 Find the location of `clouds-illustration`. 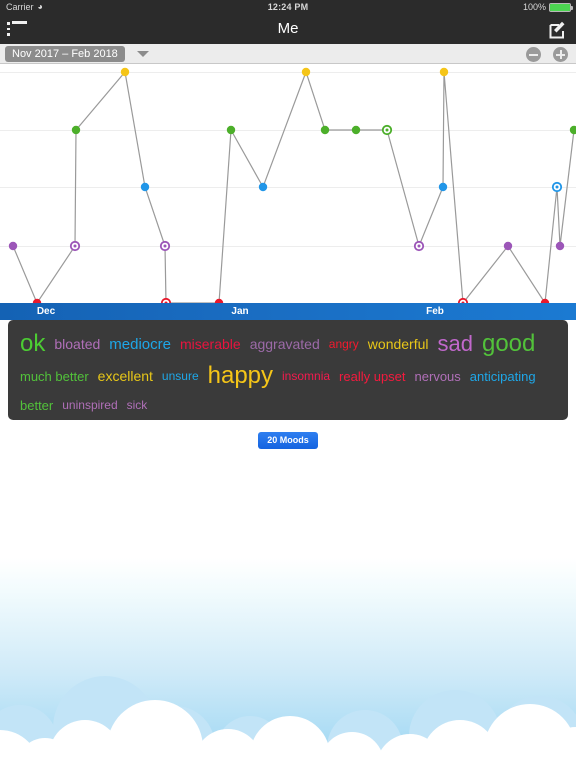

clouds-illustration is located at coordinates (288, 722).